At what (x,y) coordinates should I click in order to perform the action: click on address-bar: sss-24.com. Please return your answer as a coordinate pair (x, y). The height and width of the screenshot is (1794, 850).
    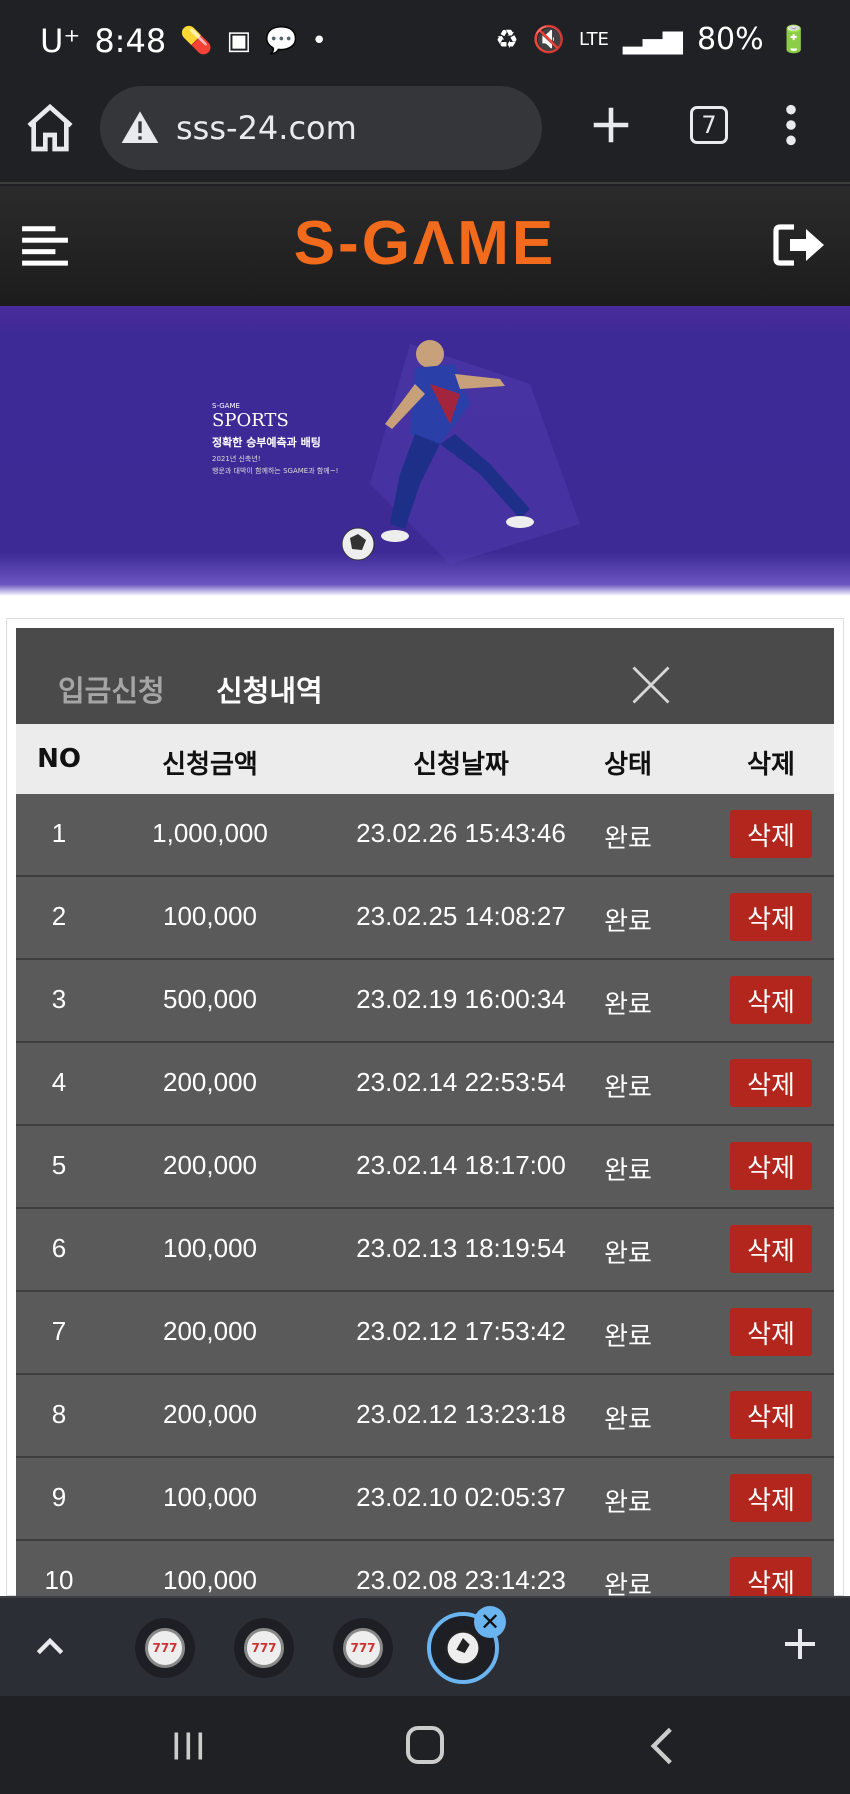
    Looking at the image, I should click on (321, 128).